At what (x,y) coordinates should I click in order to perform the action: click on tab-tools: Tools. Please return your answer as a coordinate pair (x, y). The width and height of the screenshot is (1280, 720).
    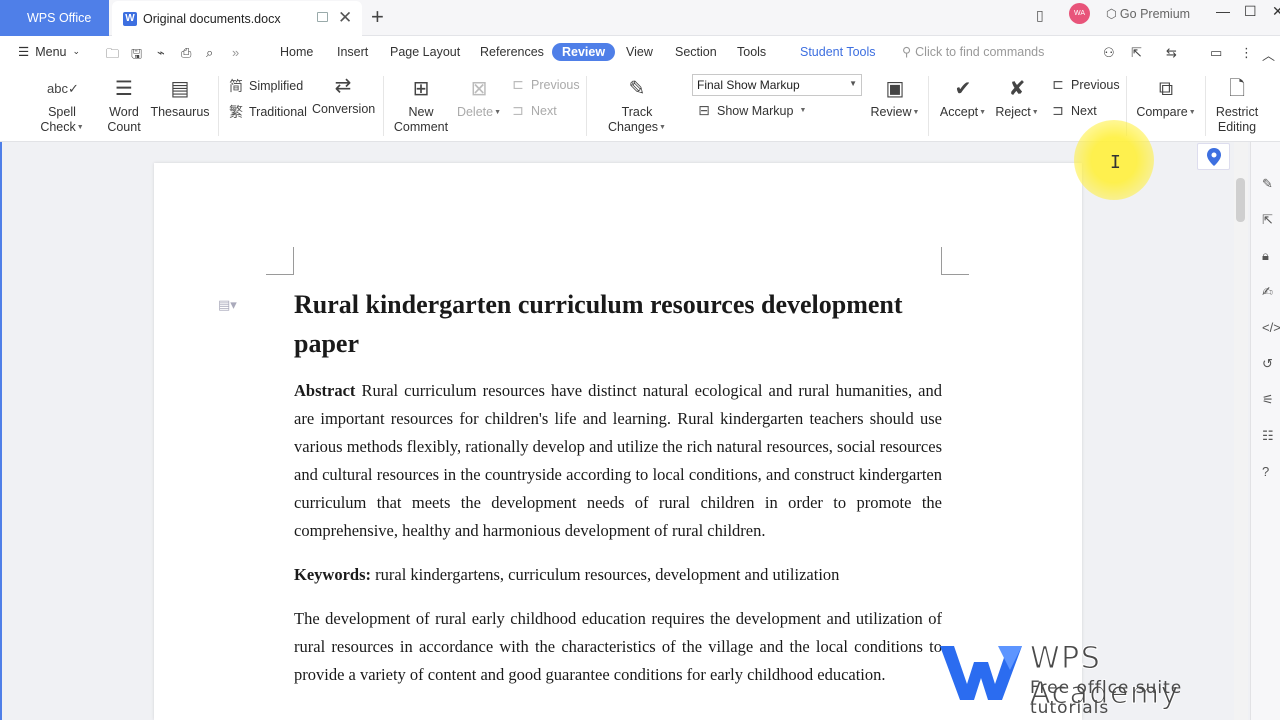
    Looking at the image, I should click on (751, 52).